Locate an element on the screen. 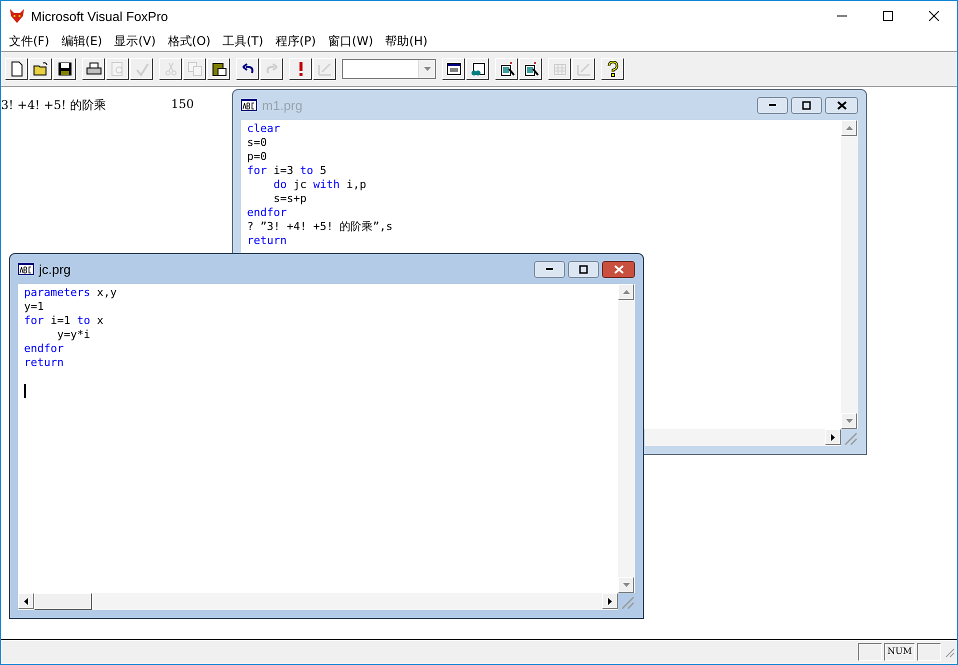 The height and width of the screenshot is (665, 958). menu-item: 显示(V) is located at coordinates (135, 41).